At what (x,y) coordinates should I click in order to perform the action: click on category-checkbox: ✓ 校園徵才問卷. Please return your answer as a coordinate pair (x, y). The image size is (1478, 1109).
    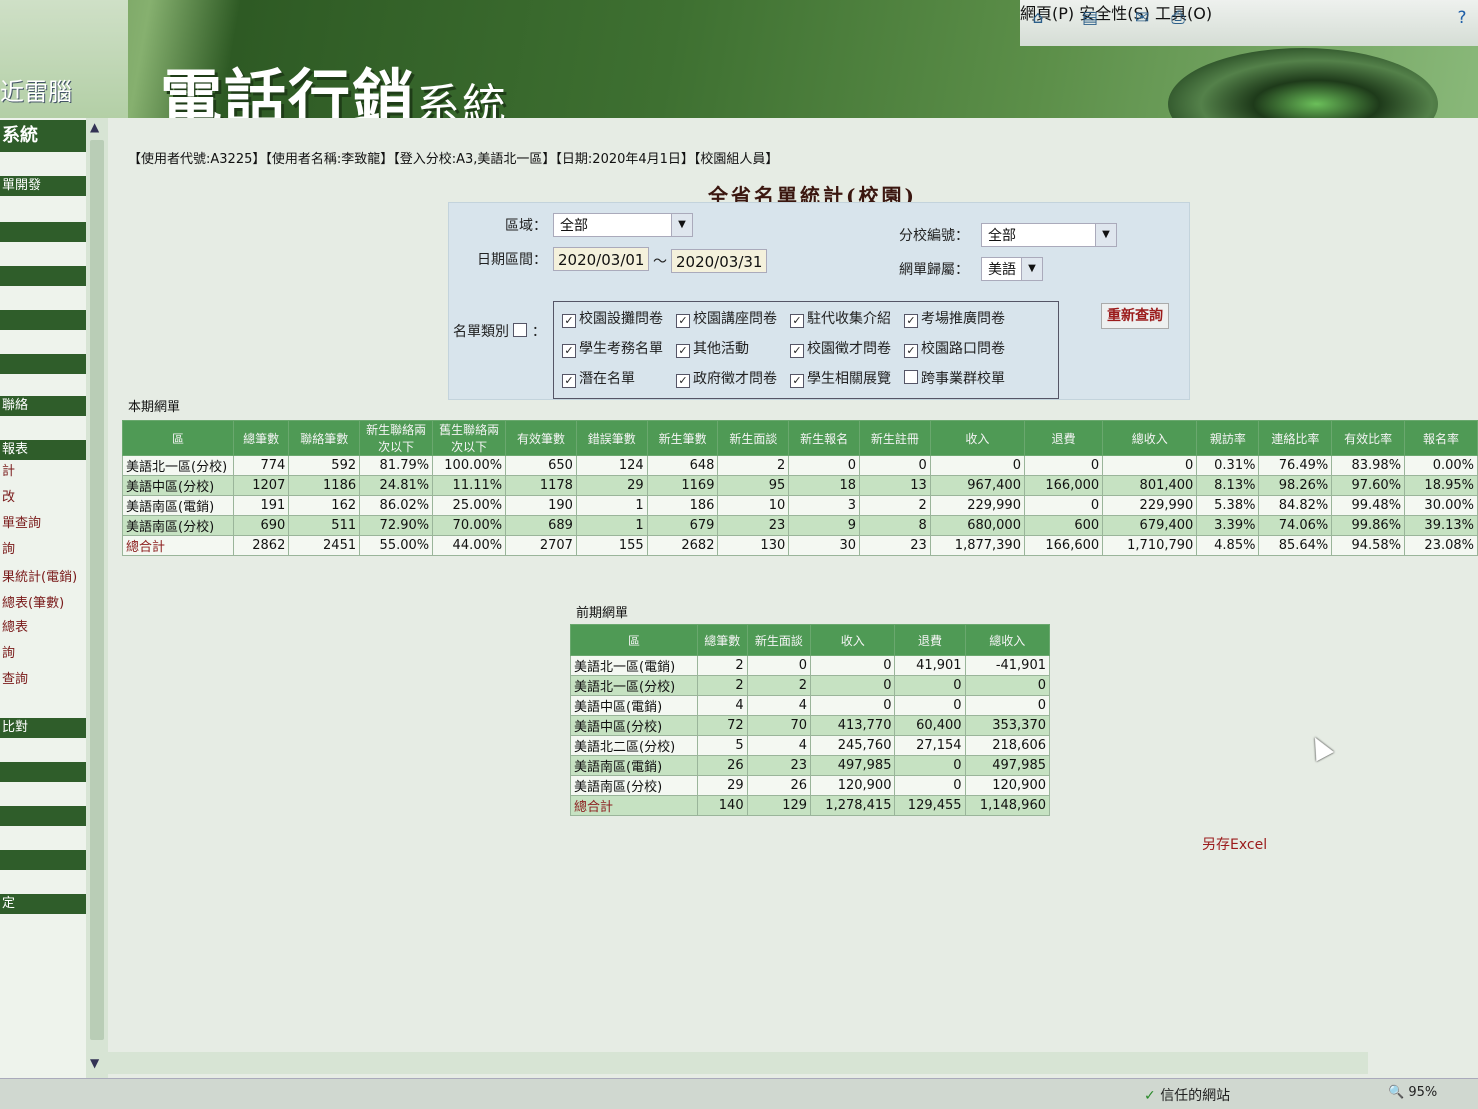
    Looking at the image, I should click on (840, 348).